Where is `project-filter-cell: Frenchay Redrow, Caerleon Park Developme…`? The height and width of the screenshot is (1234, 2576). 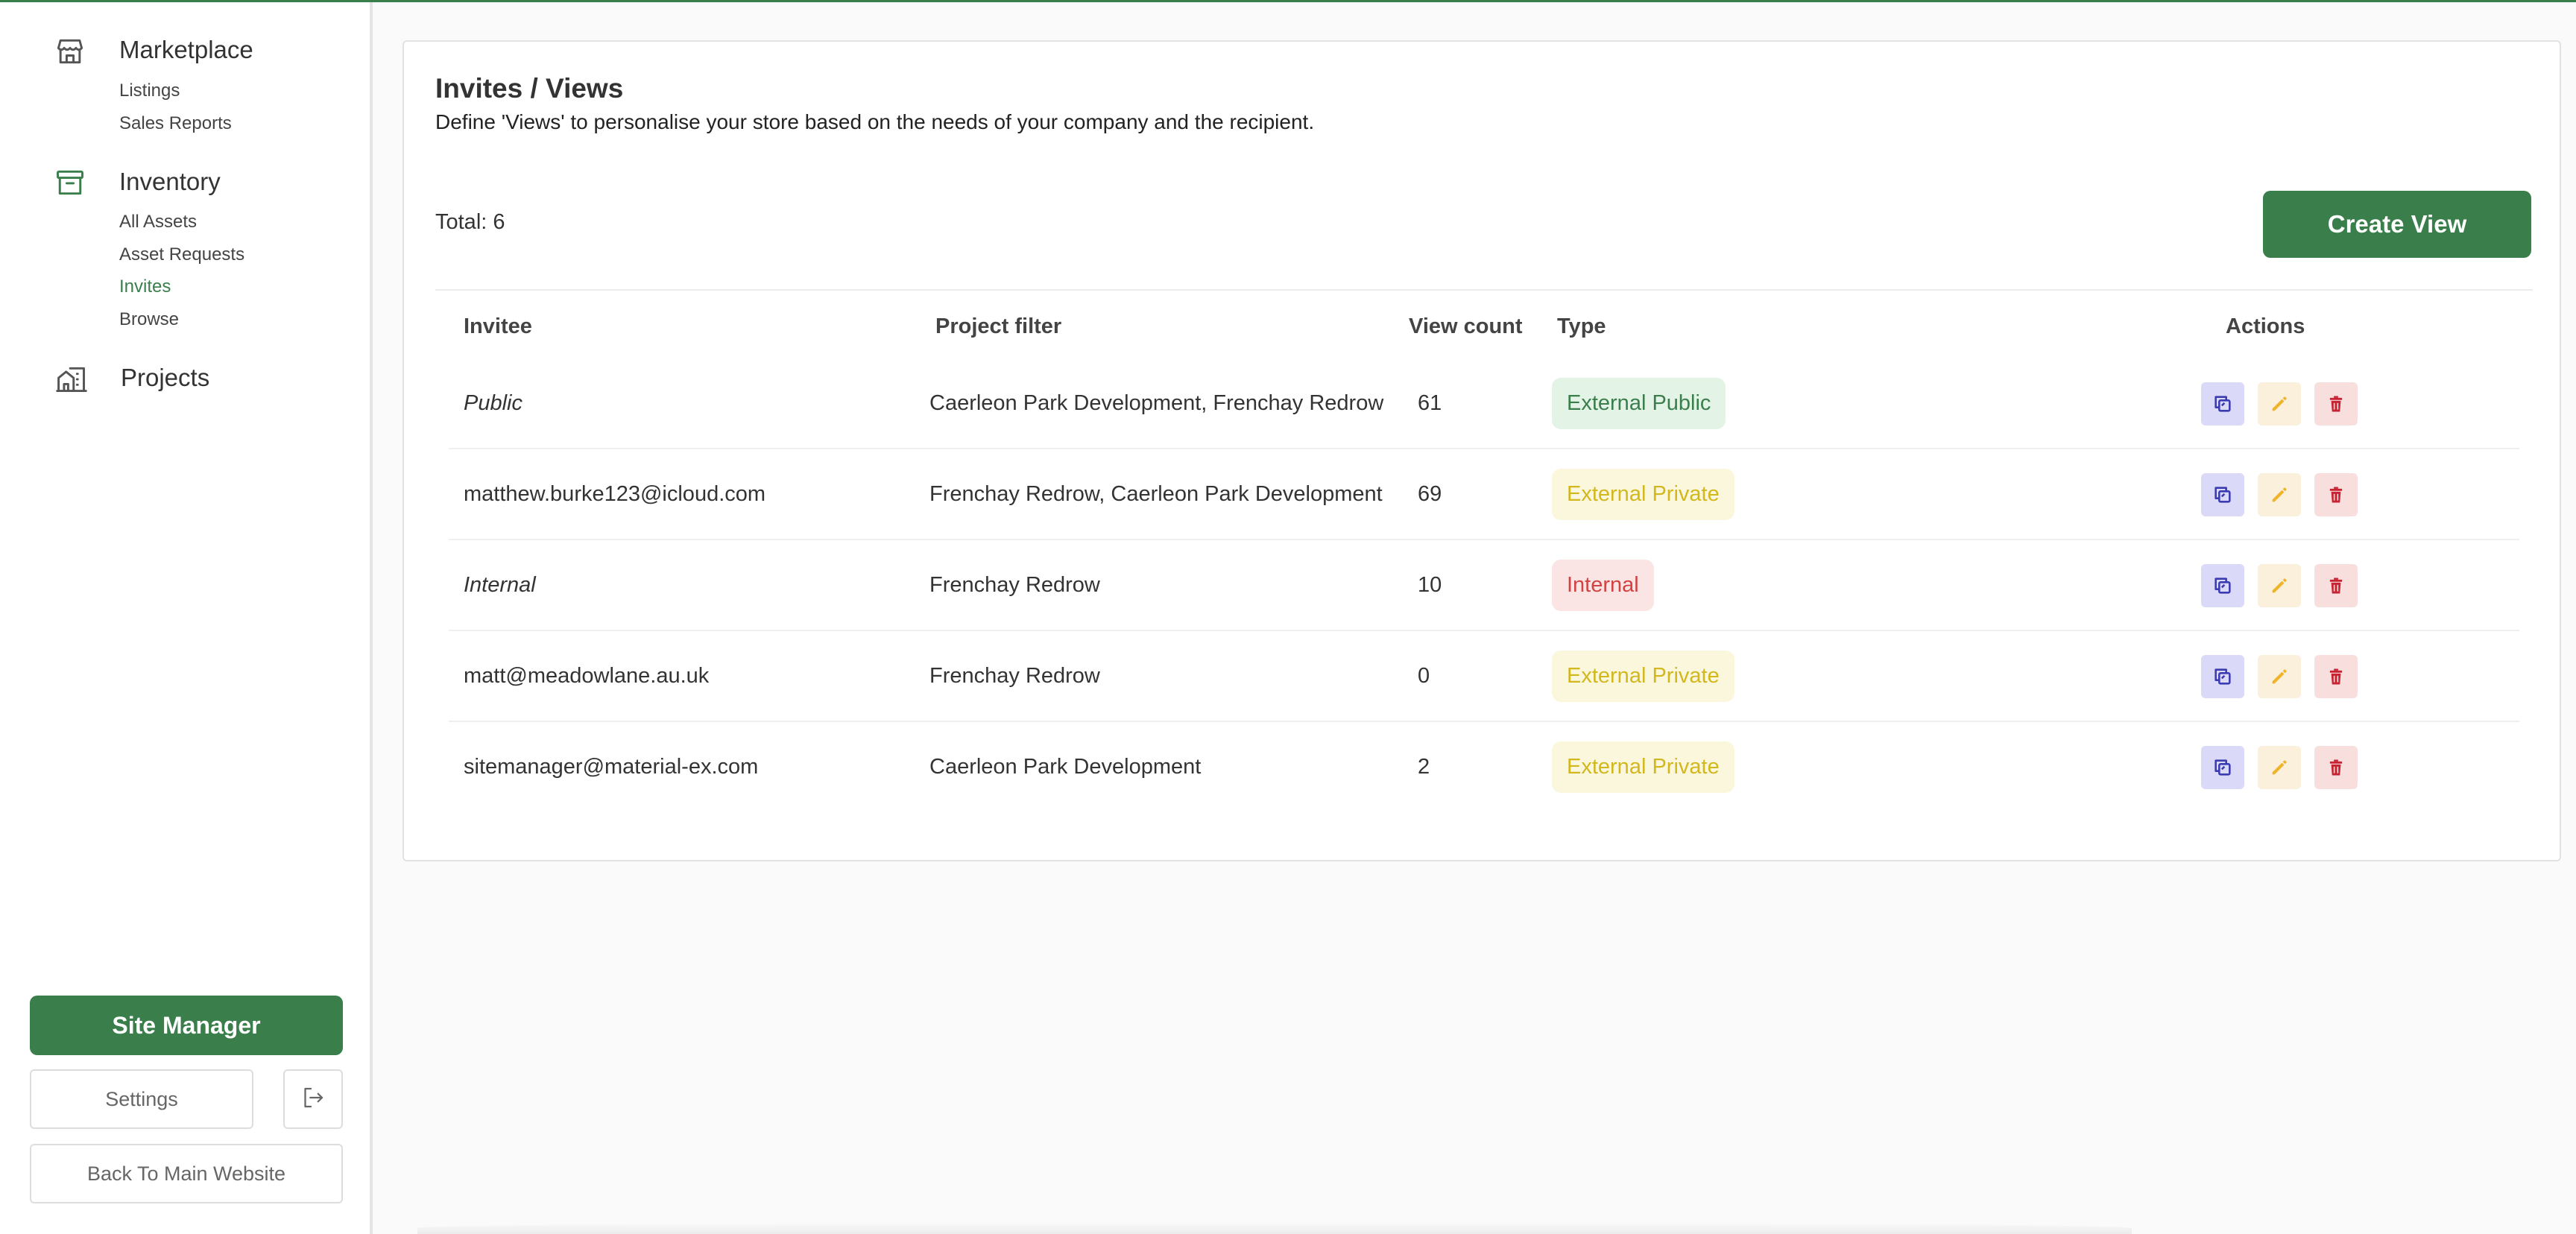 project-filter-cell: Frenchay Redrow, Caerleon Park Developme… is located at coordinates (1156, 493).